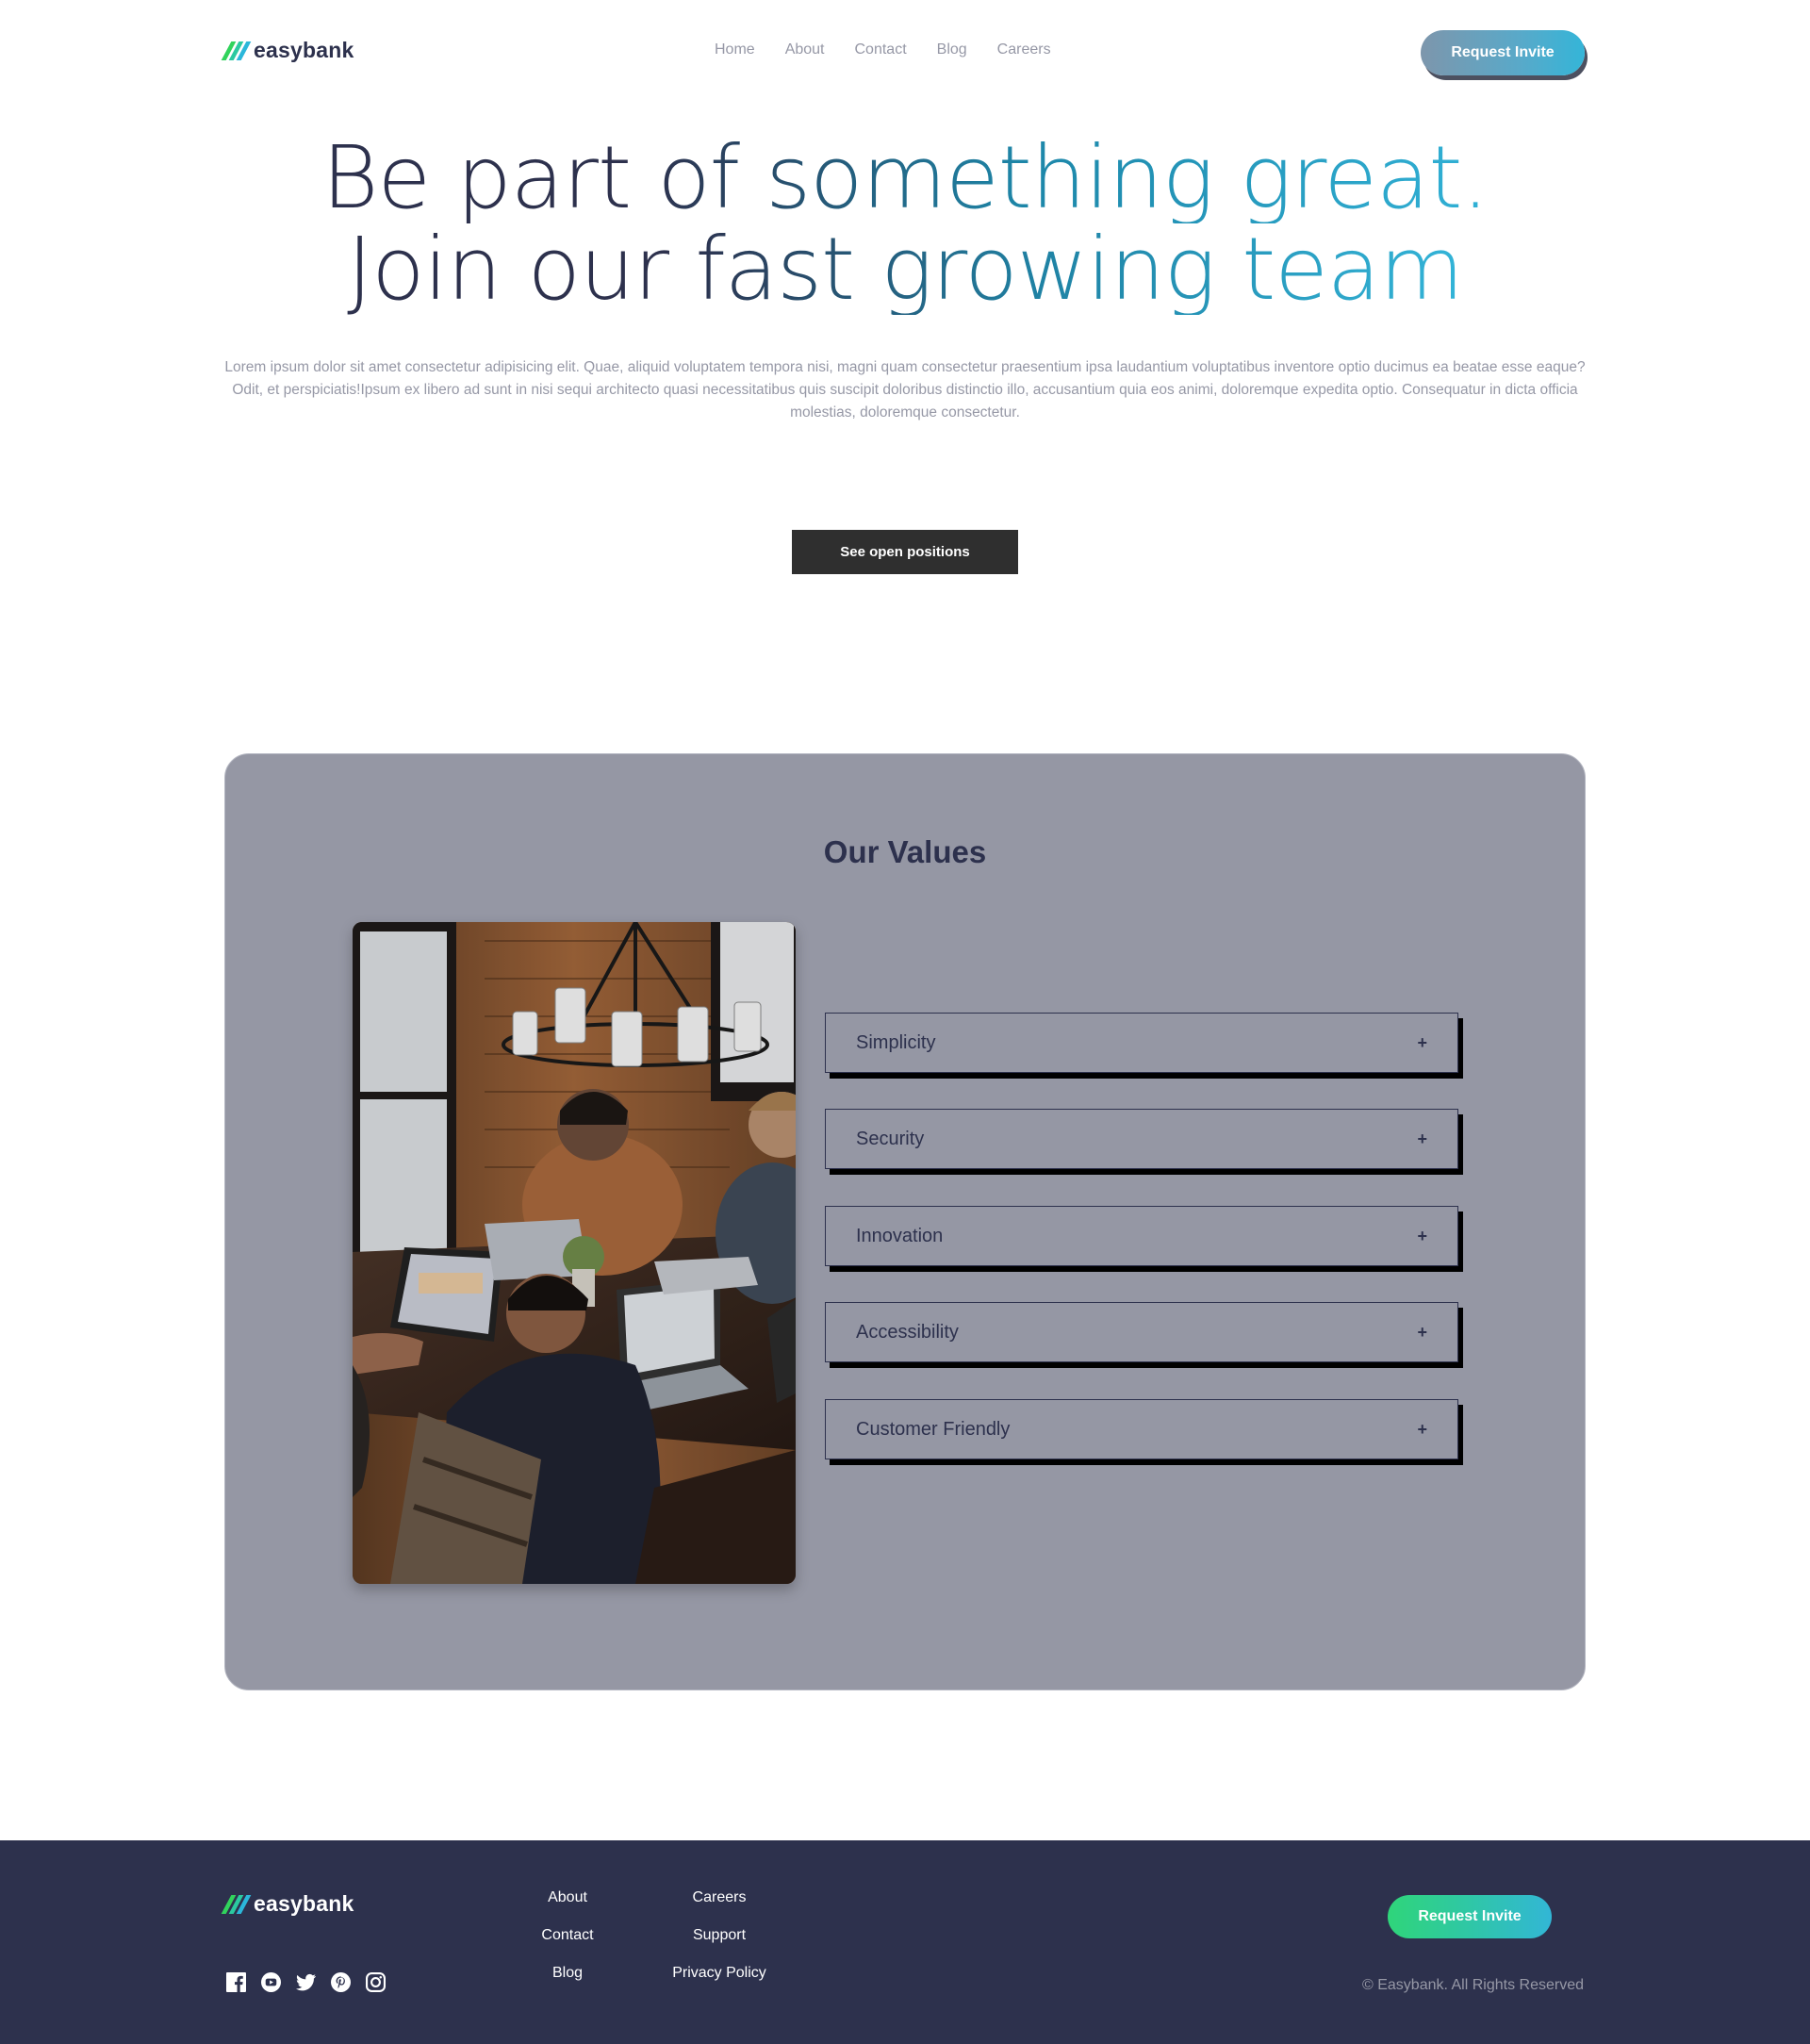 The height and width of the screenshot is (2044, 1810). Describe the element at coordinates (1141, 1236) in the screenshot. I see `accordion-item-innovation: Innovation +` at that location.